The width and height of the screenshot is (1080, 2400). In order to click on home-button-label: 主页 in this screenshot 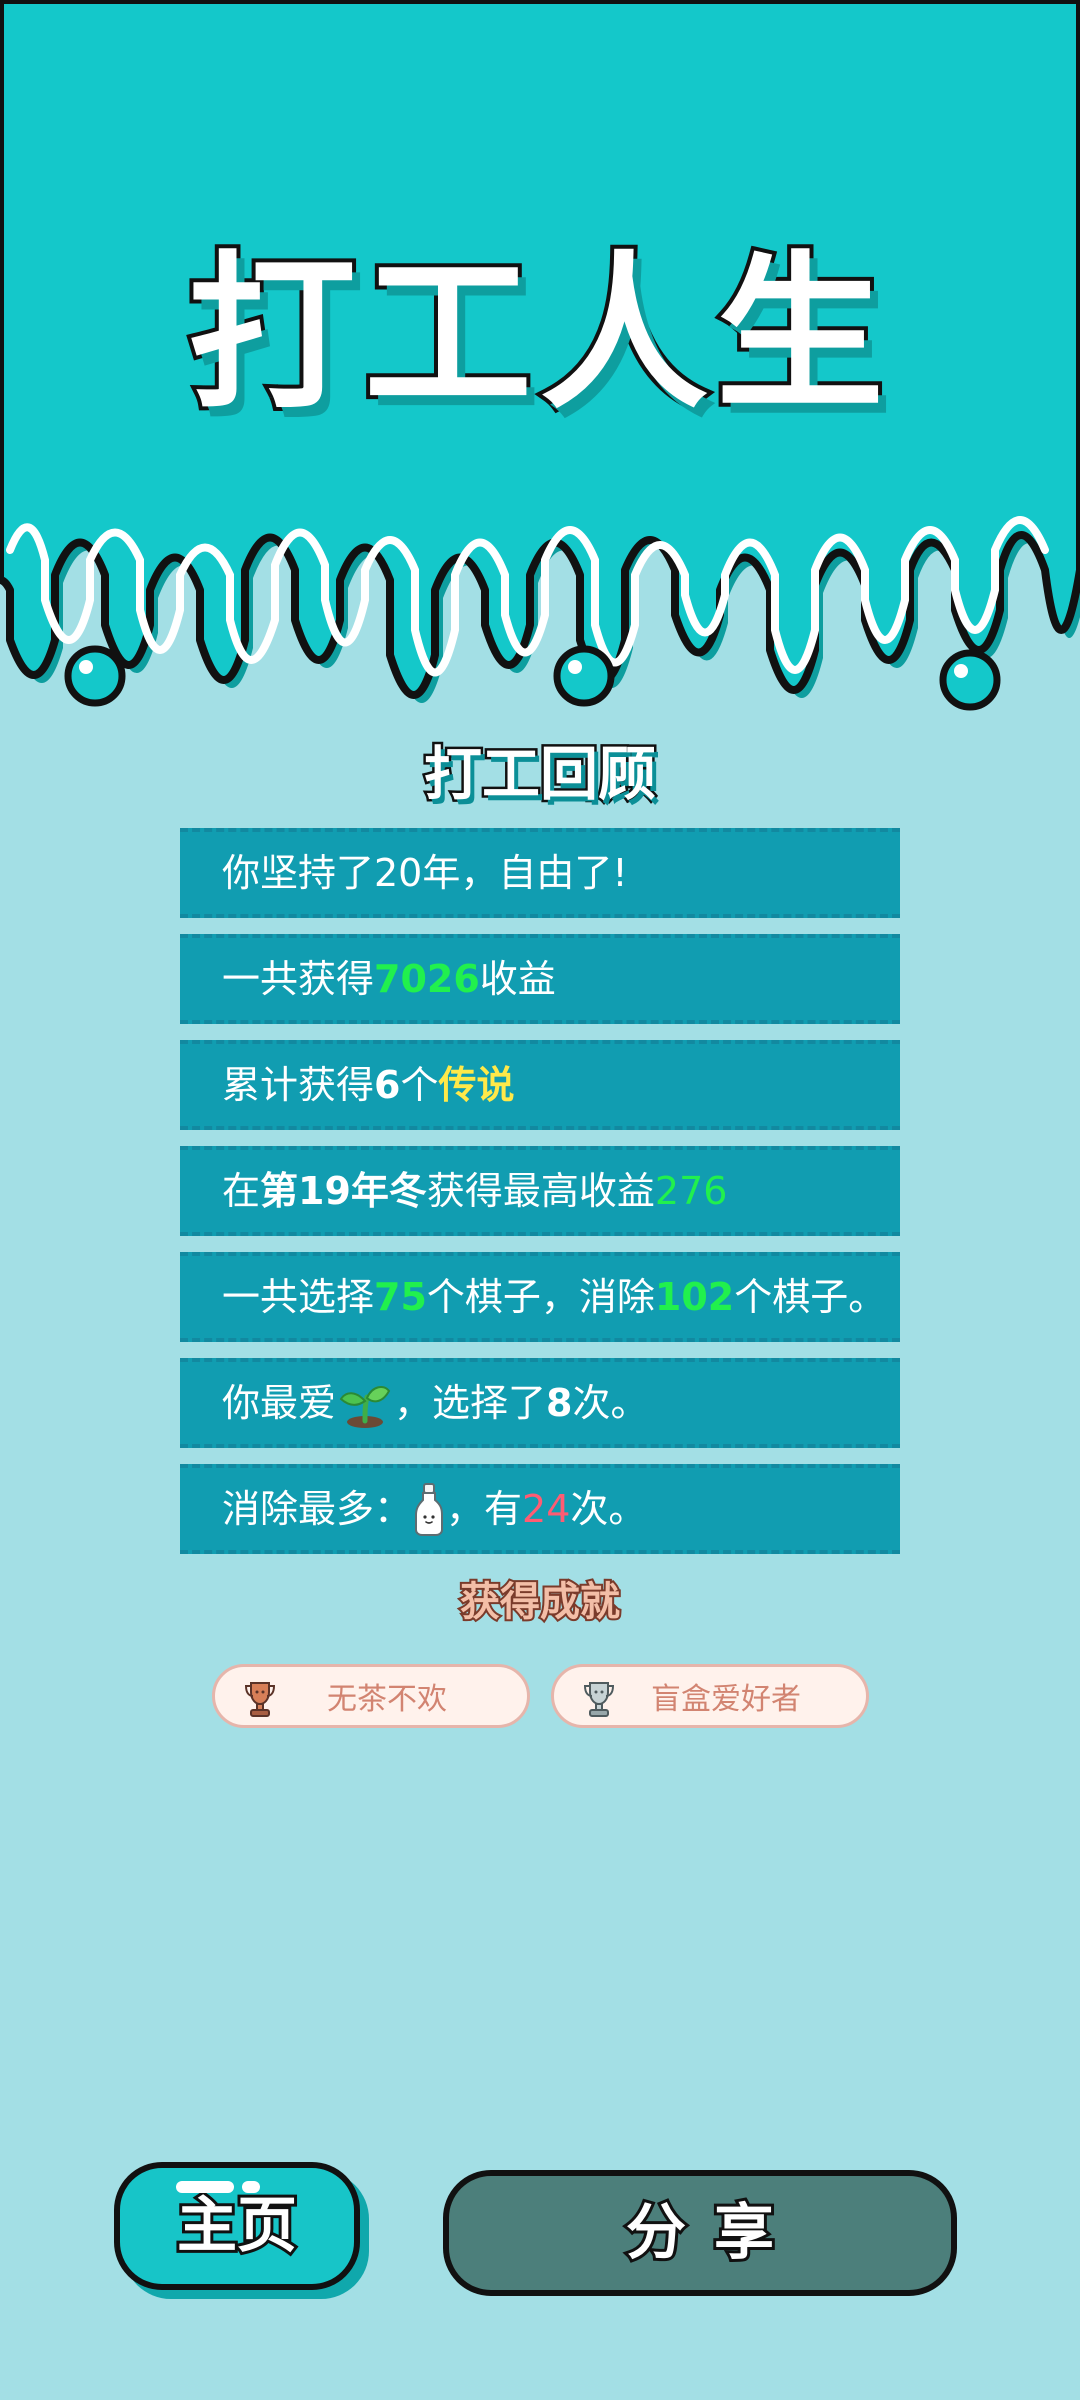, I will do `click(237, 2226)`.